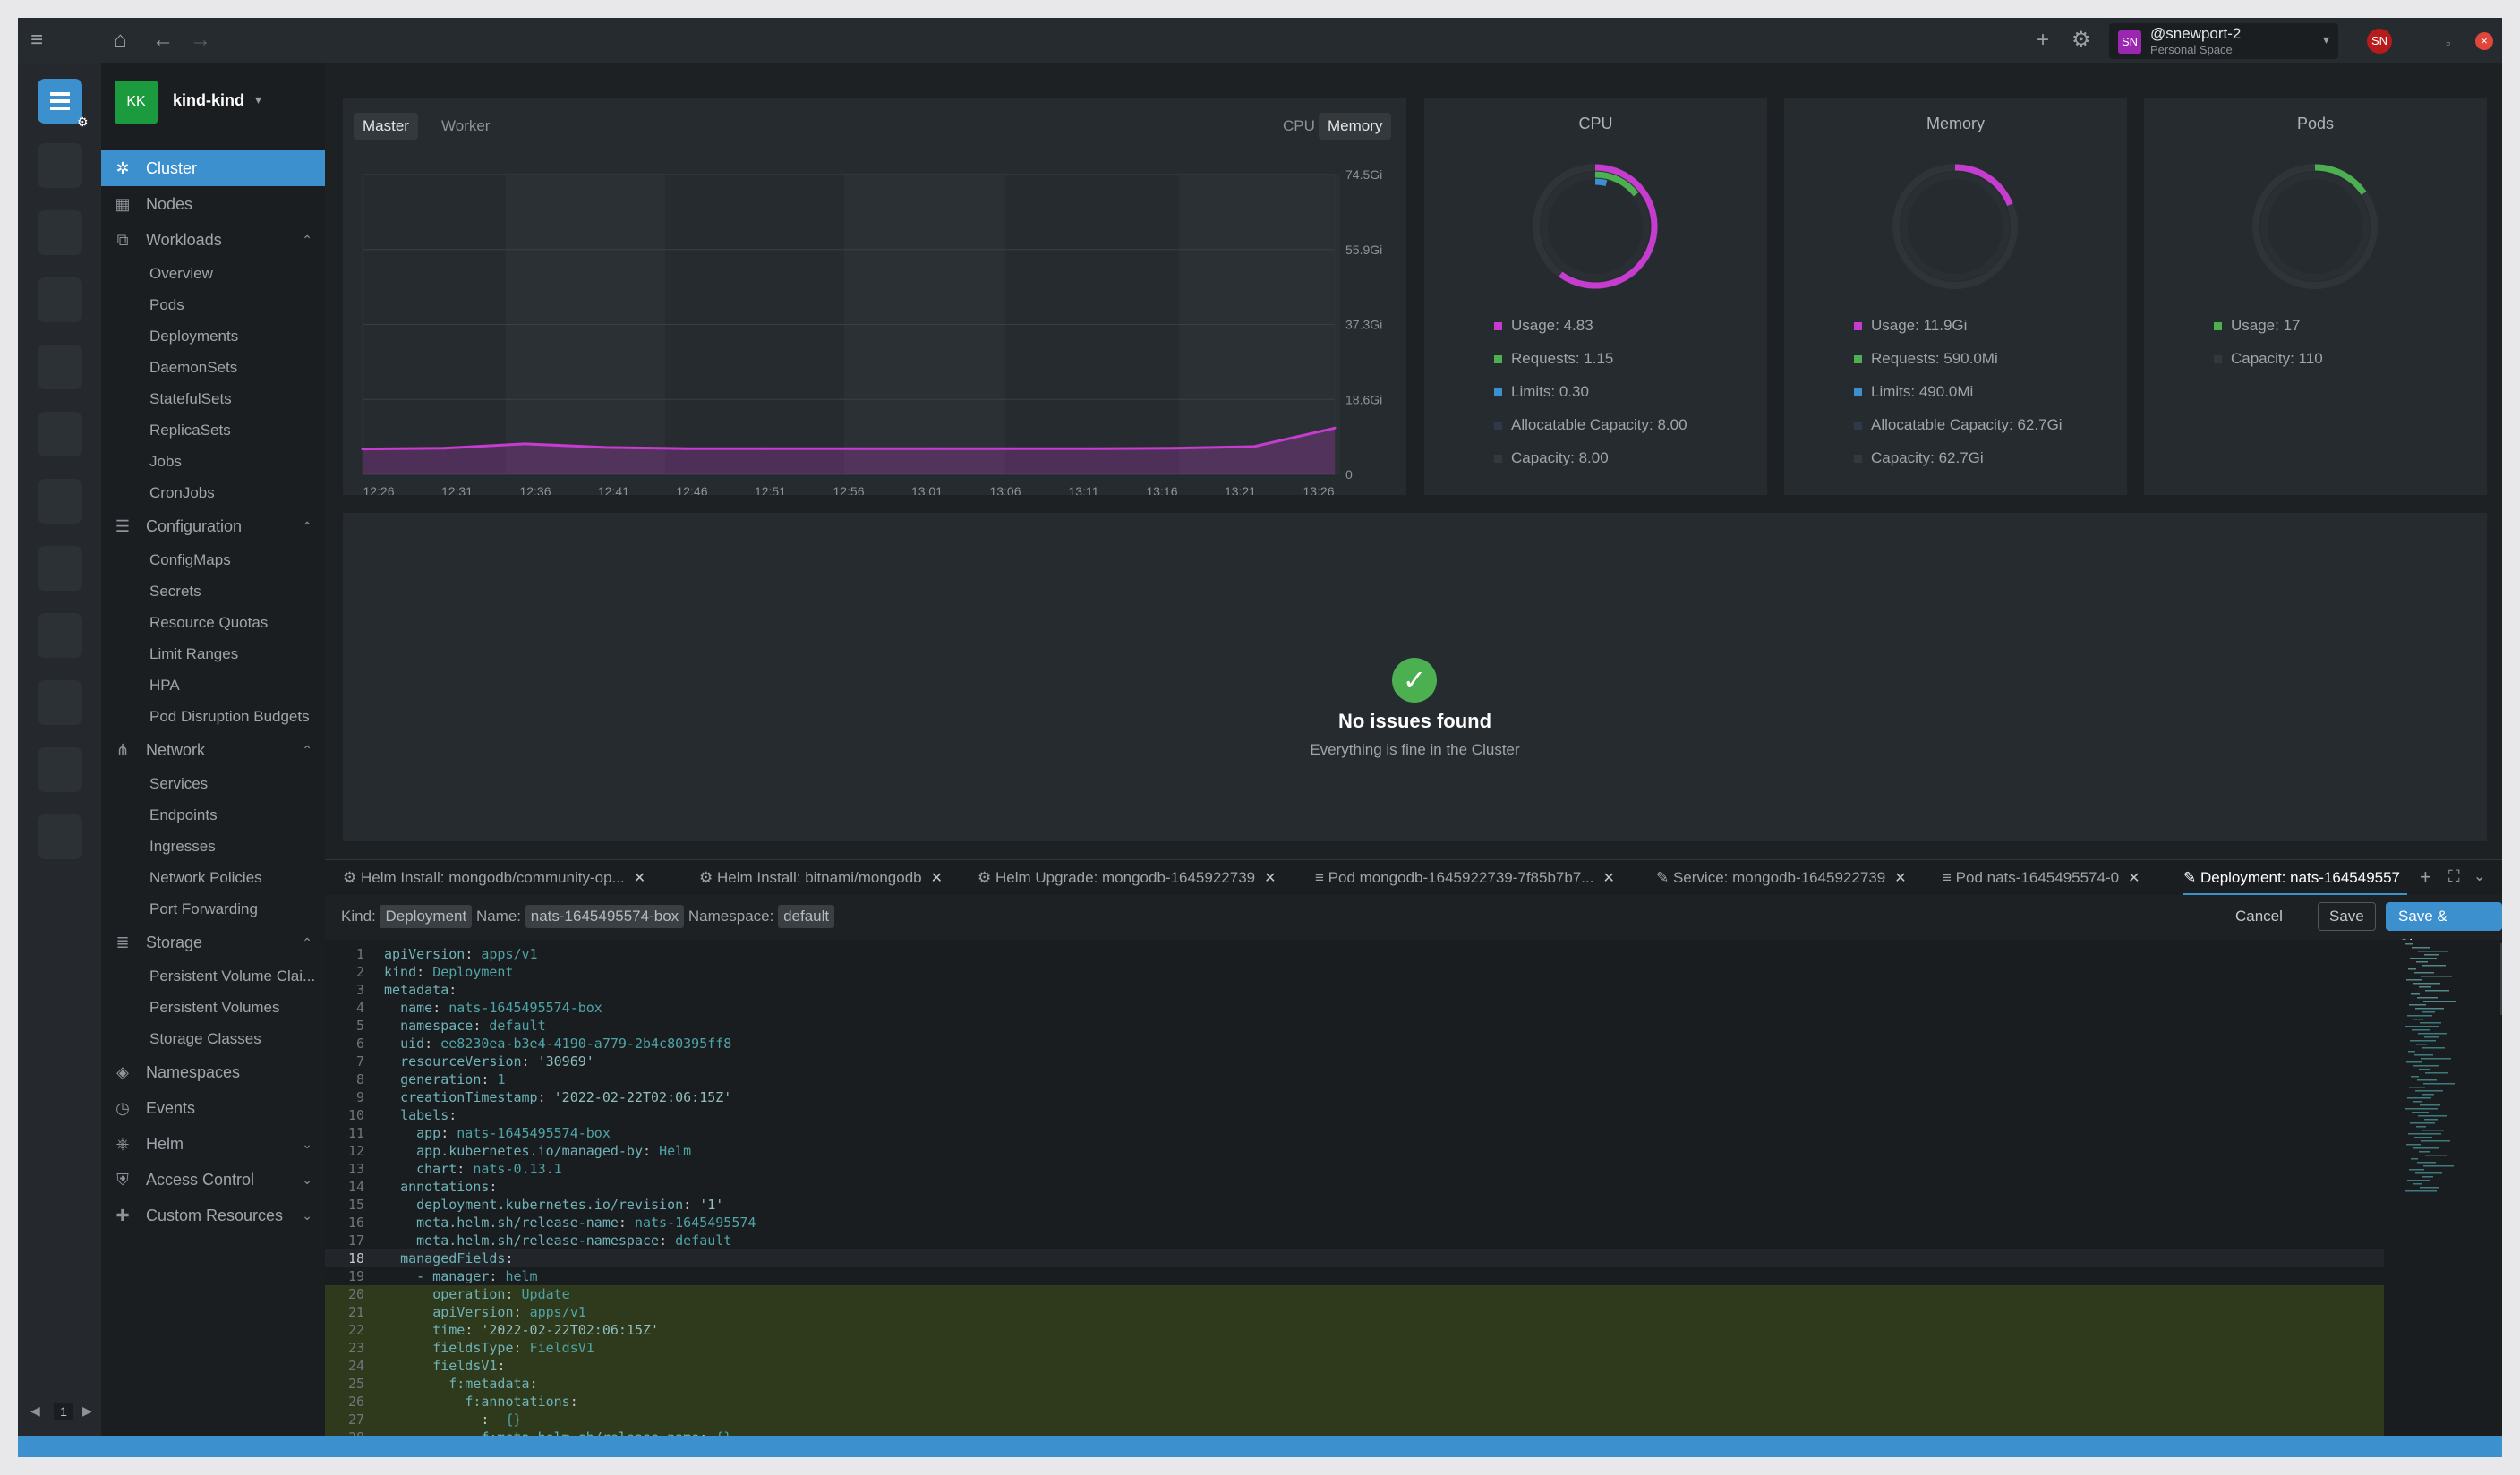 The image size is (2520, 1475). Describe the element at coordinates (1173, 448) in the screenshot. I see `memory-point` at that location.